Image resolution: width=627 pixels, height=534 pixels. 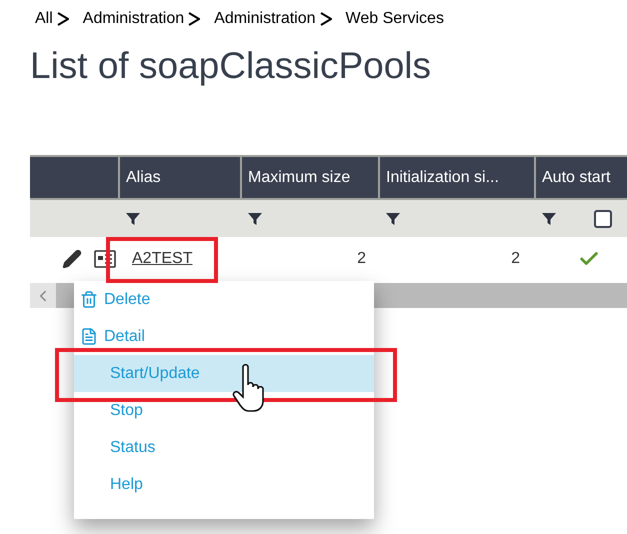 What do you see at coordinates (230, 66) in the screenshot?
I see `page-title: List of soapClassicPools` at bounding box center [230, 66].